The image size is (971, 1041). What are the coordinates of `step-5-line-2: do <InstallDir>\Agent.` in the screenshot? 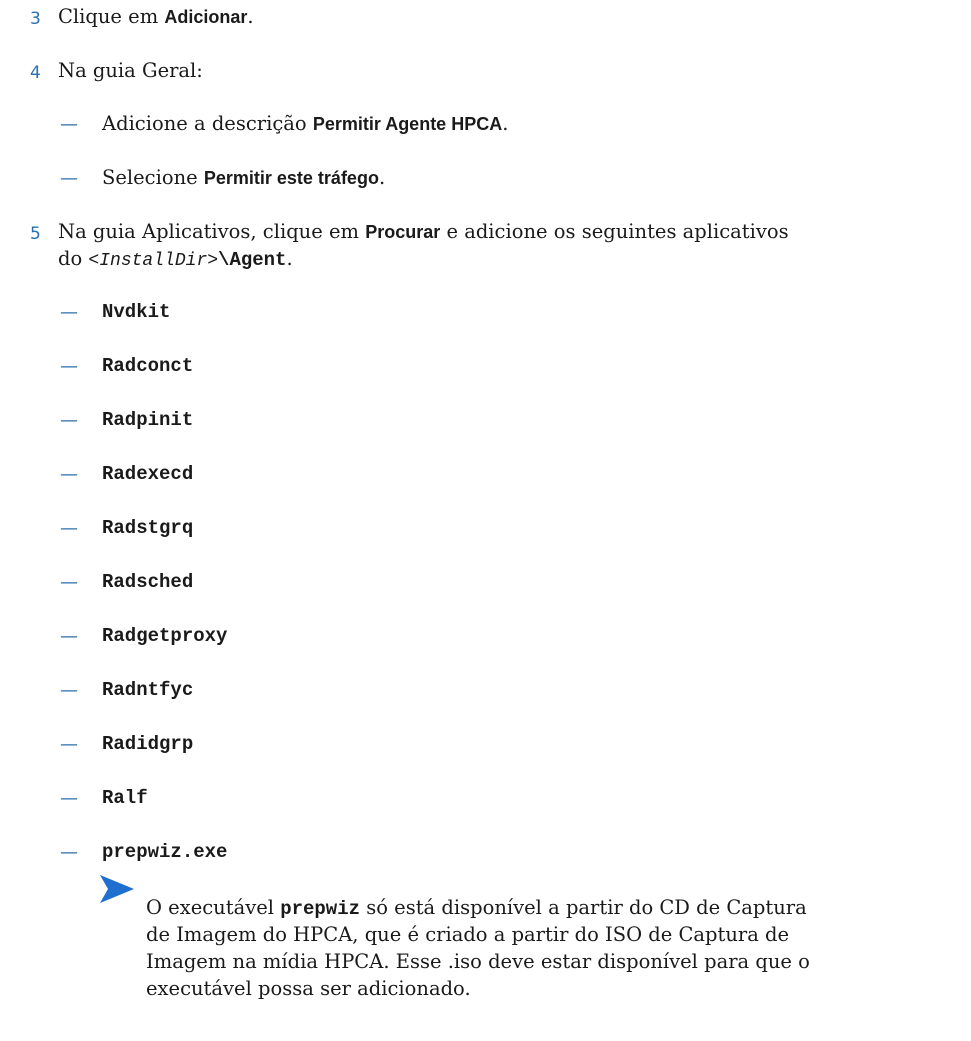 It's located at (175, 259).